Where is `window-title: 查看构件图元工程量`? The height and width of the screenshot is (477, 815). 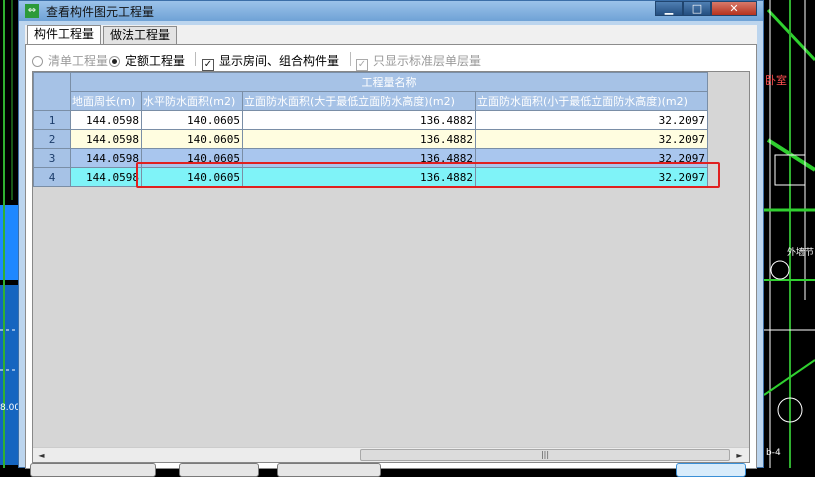
window-title: 查看构件图元工程量 is located at coordinates (100, 12).